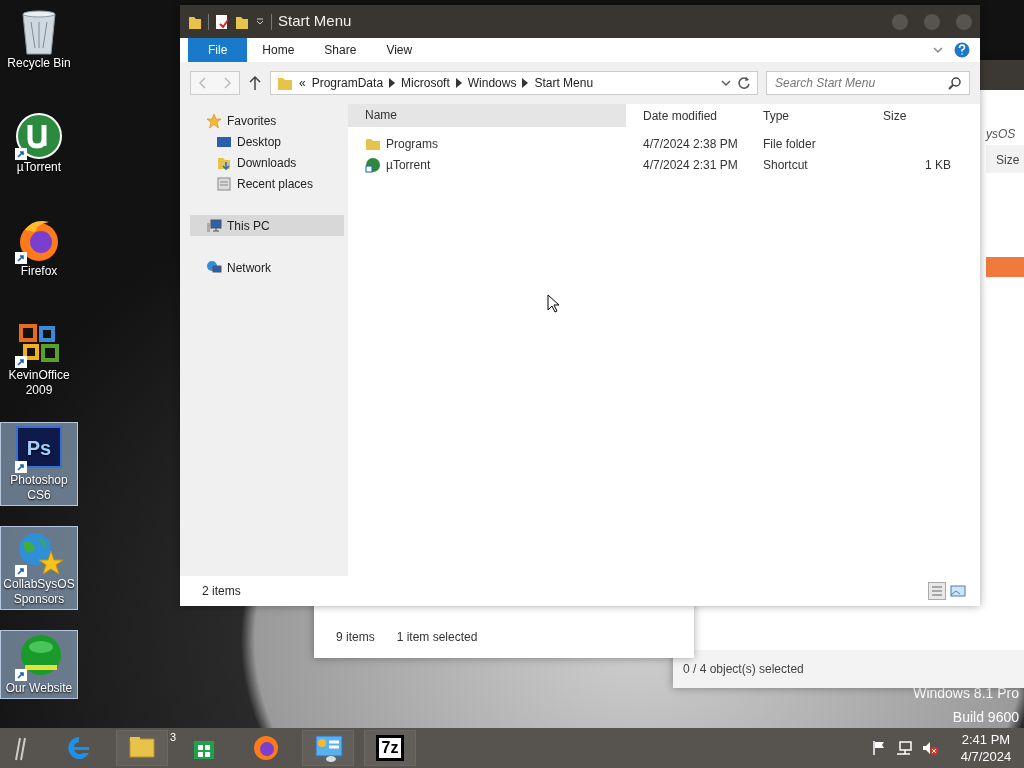 The image size is (1024, 768). I want to click on file-name: µTorrent, so click(487, 164).